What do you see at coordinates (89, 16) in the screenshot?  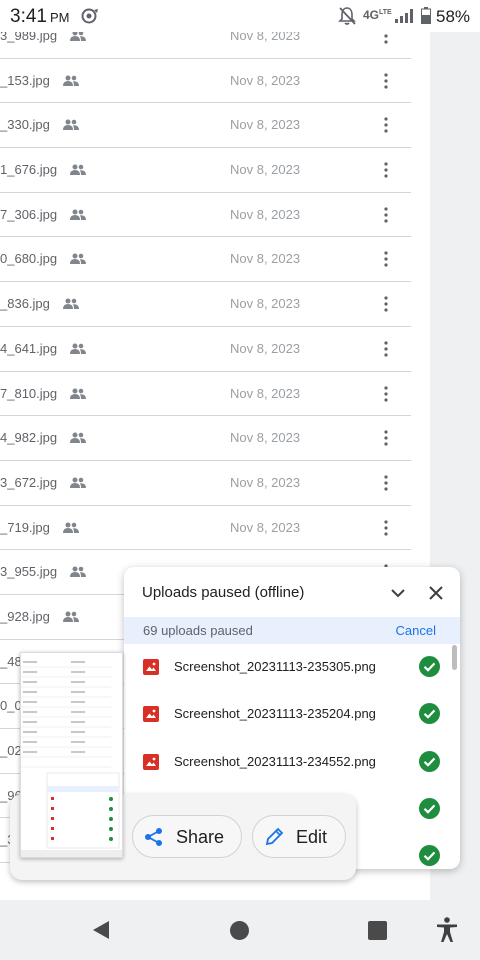 I see `screen-record-icon` at bounding box center [89, 16].